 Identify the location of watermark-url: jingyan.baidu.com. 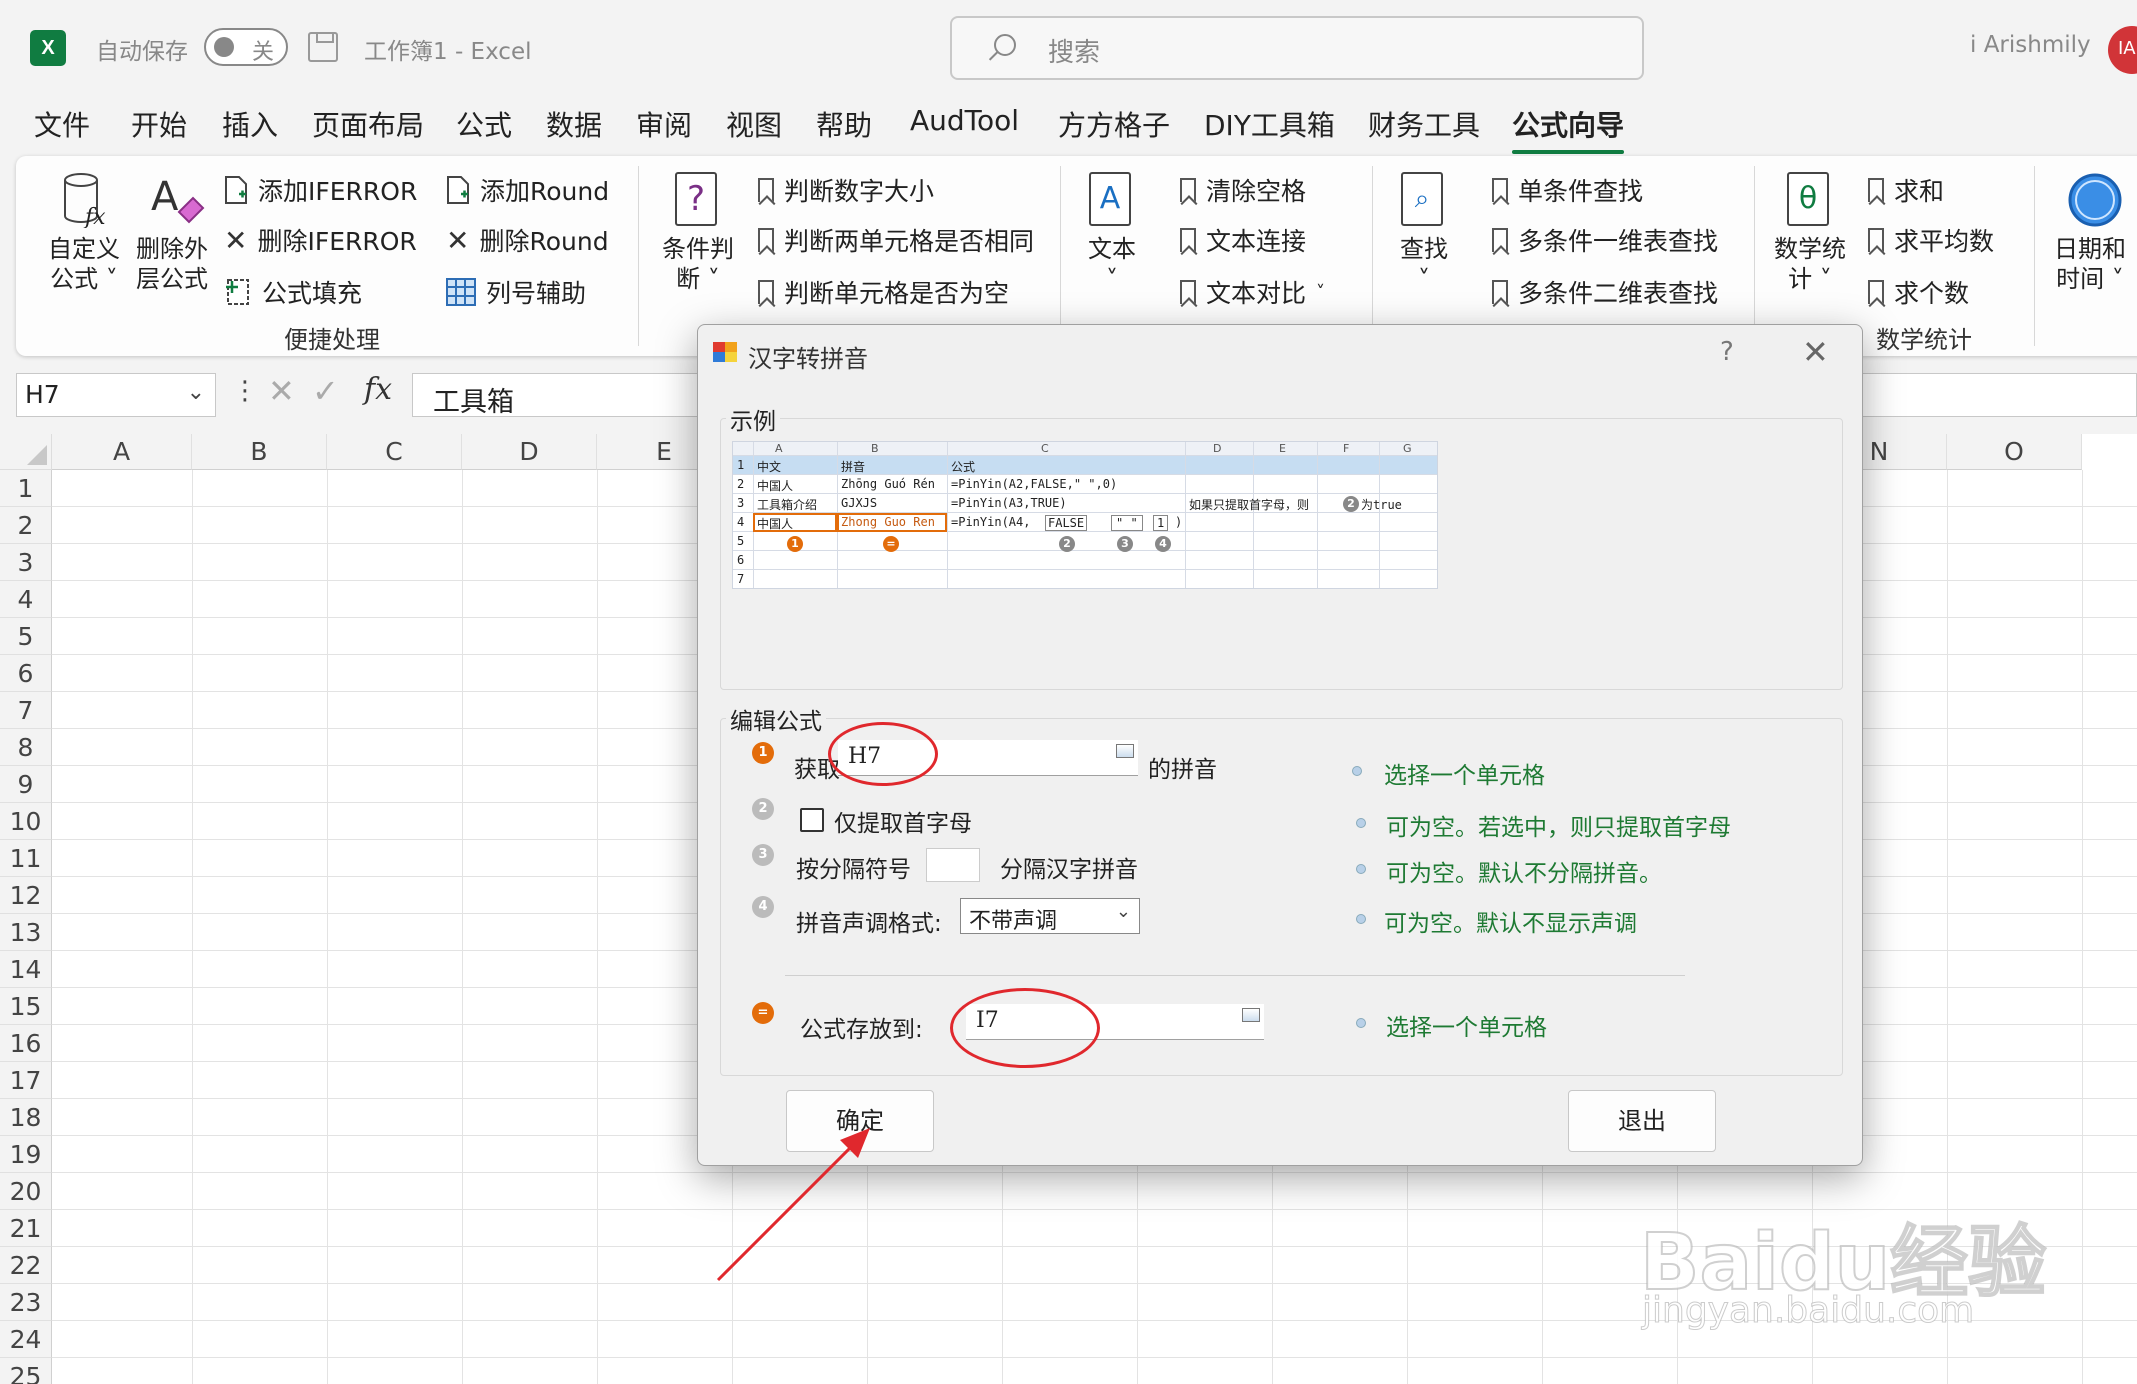
(1808, 1311).